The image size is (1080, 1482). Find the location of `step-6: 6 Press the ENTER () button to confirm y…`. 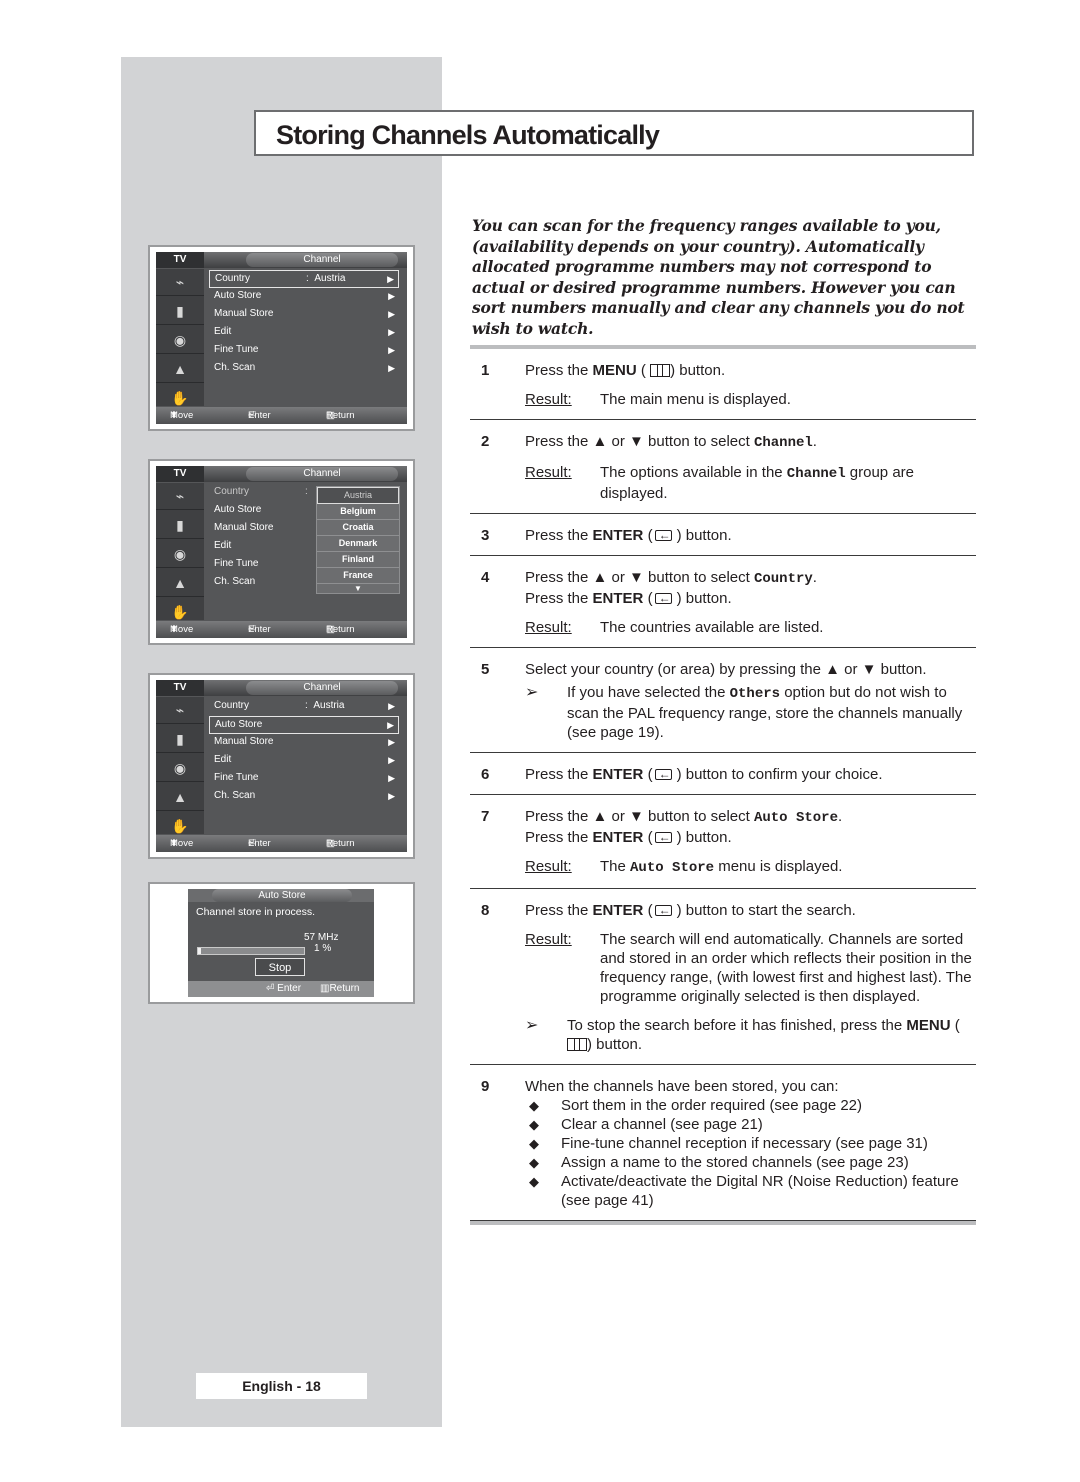

step-6: 6 Press the ENTER () button to confirm y… is located at coordinates (723, 774).